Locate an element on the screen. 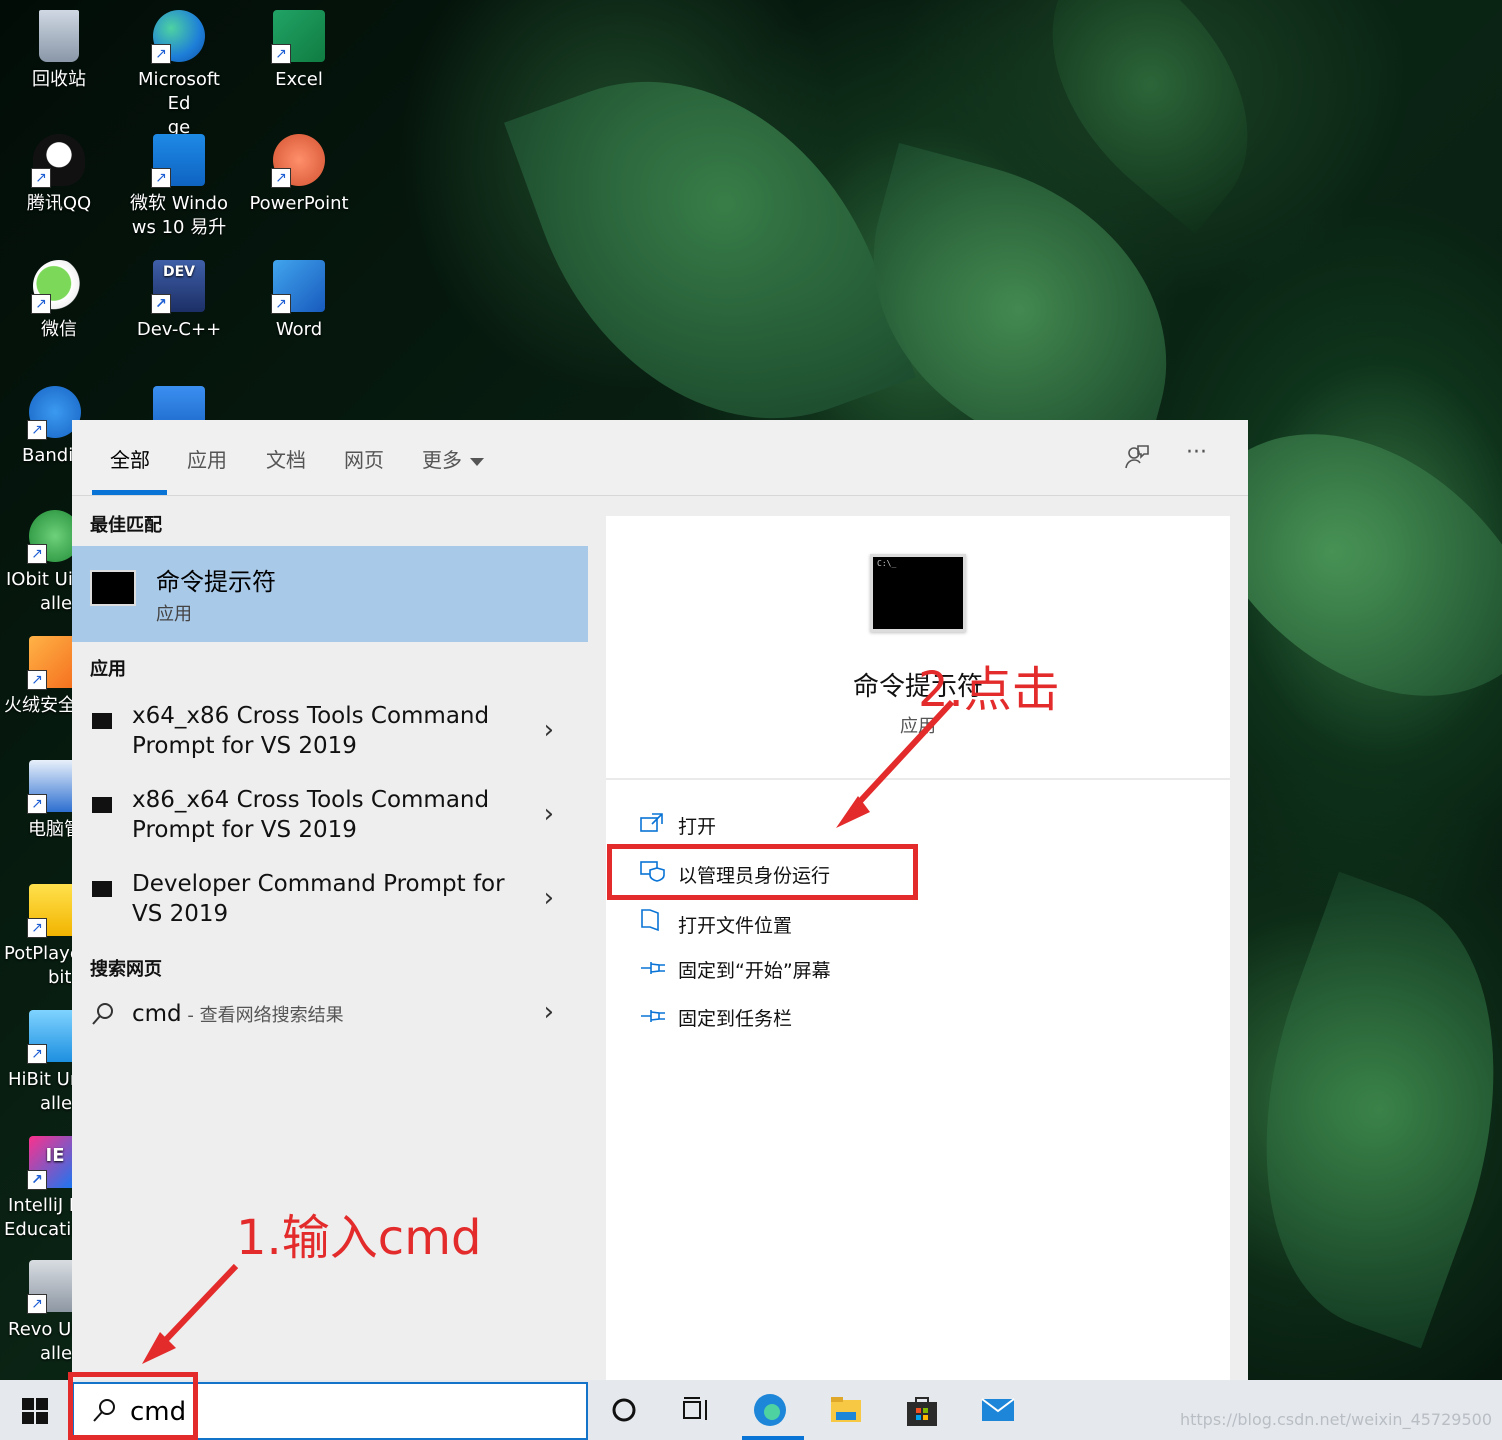 This screenshot has height=1440, width=1502. desktop-icon-label: Dev-C++ is located at coordinates (179, 329).